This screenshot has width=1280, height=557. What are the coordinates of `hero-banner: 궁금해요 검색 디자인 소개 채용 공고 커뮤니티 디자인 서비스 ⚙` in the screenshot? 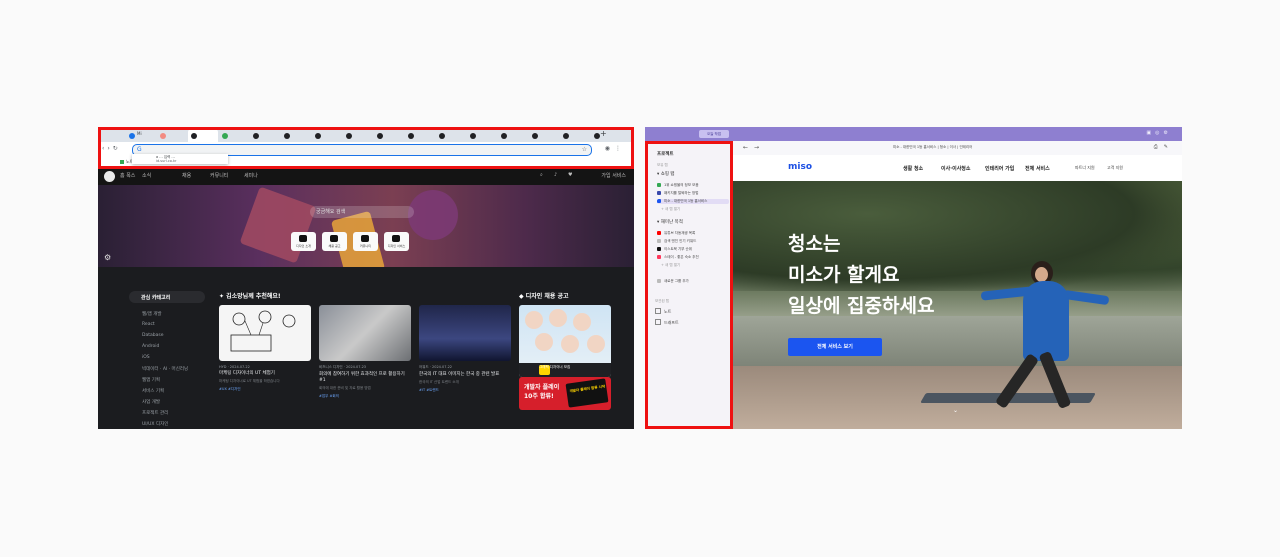 It's located at (366, 226).